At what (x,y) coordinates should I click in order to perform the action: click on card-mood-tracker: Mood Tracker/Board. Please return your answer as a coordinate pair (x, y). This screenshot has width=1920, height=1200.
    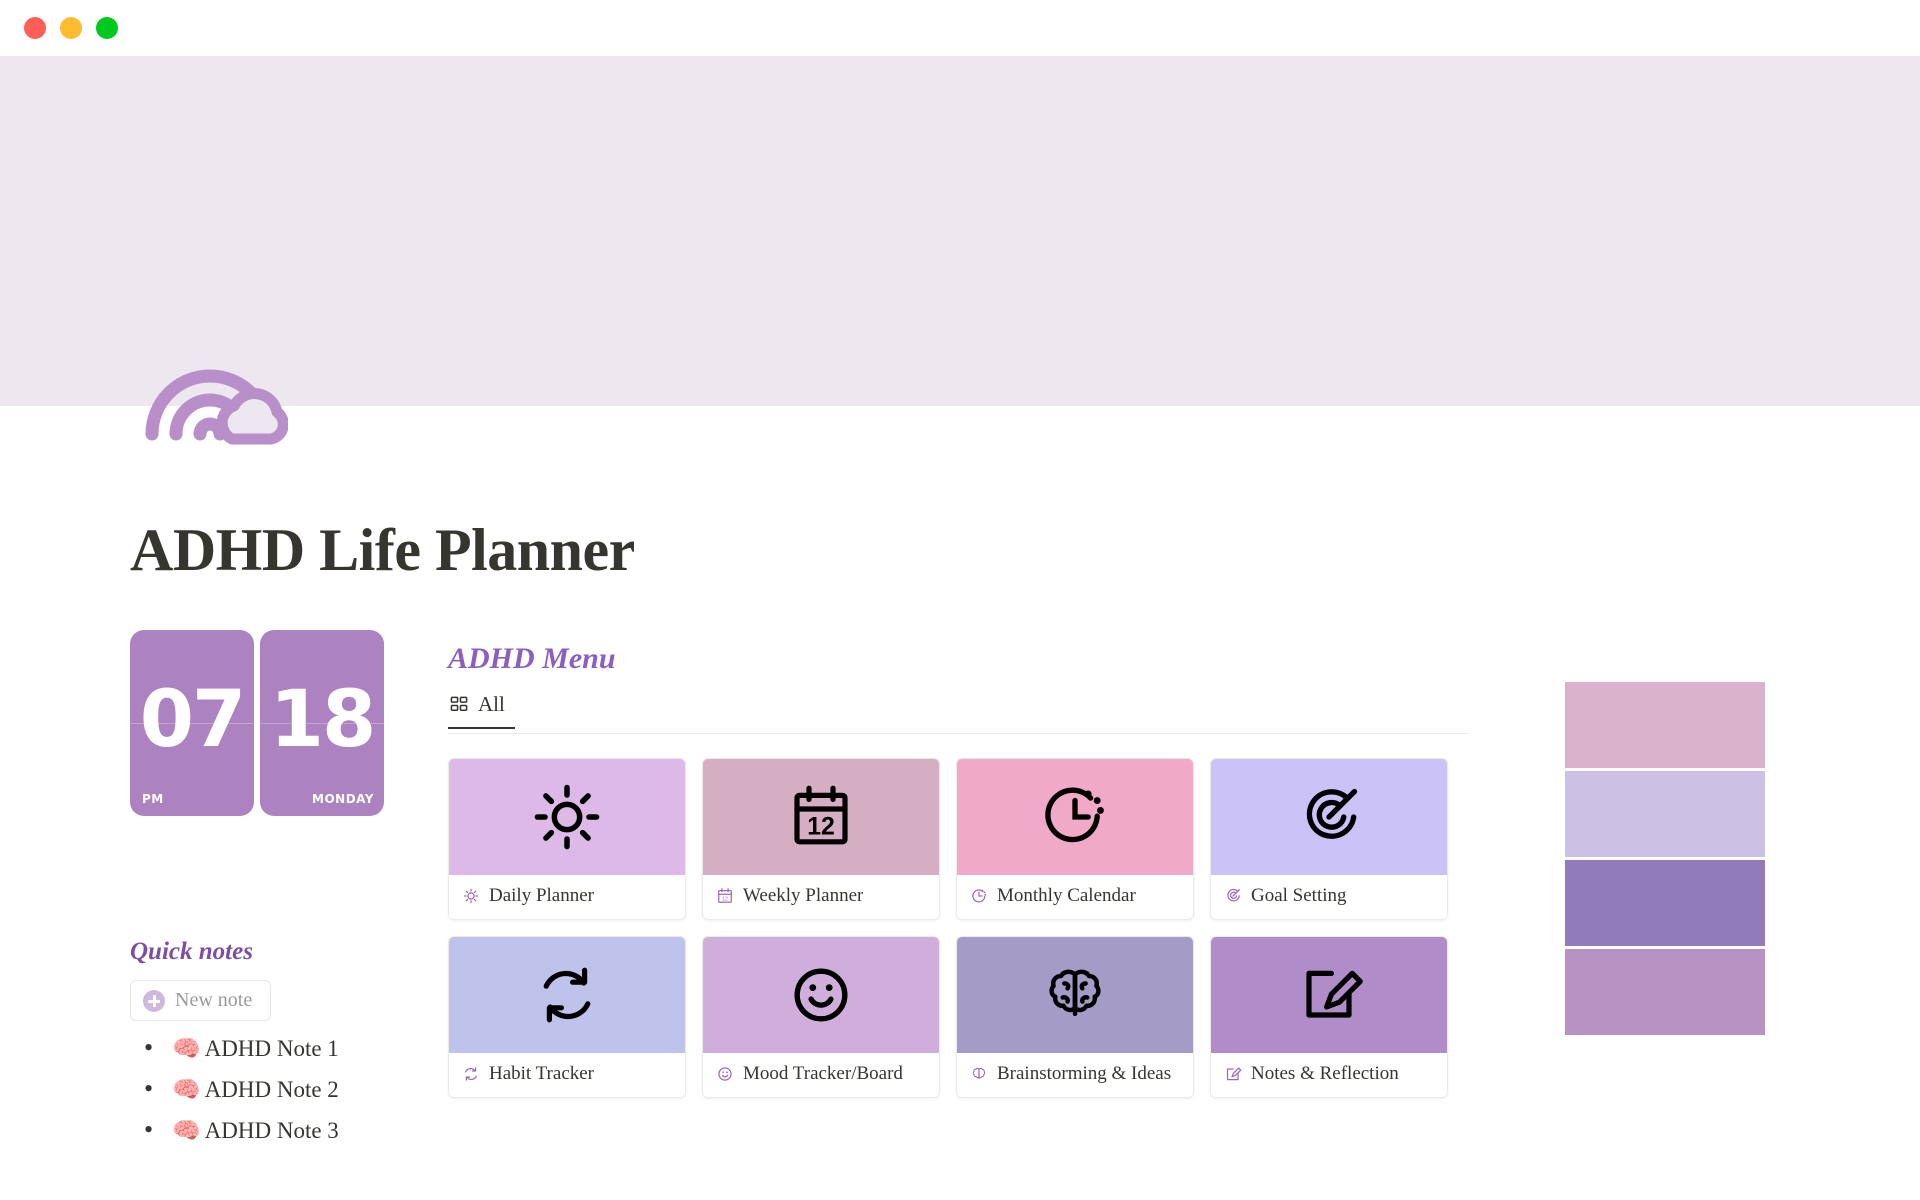
    Looking at the image, I should click on (821, 1017).